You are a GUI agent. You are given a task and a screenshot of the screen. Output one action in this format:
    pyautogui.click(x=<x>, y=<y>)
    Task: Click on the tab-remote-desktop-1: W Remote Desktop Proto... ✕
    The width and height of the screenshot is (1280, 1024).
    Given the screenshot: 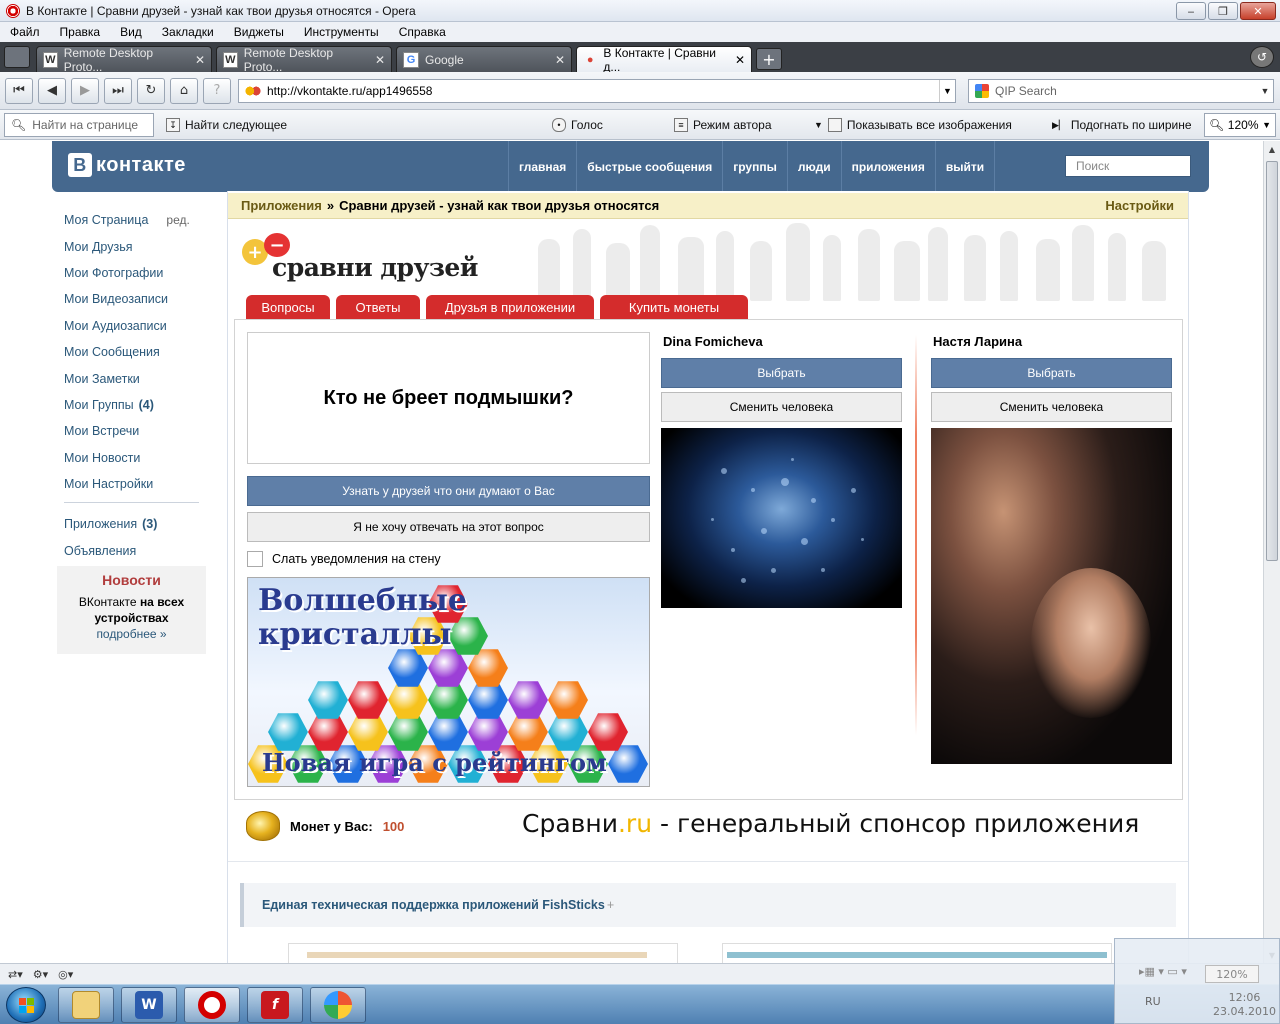 What is the action you would take?
    pyautogui.click(x=124, y=60)
    